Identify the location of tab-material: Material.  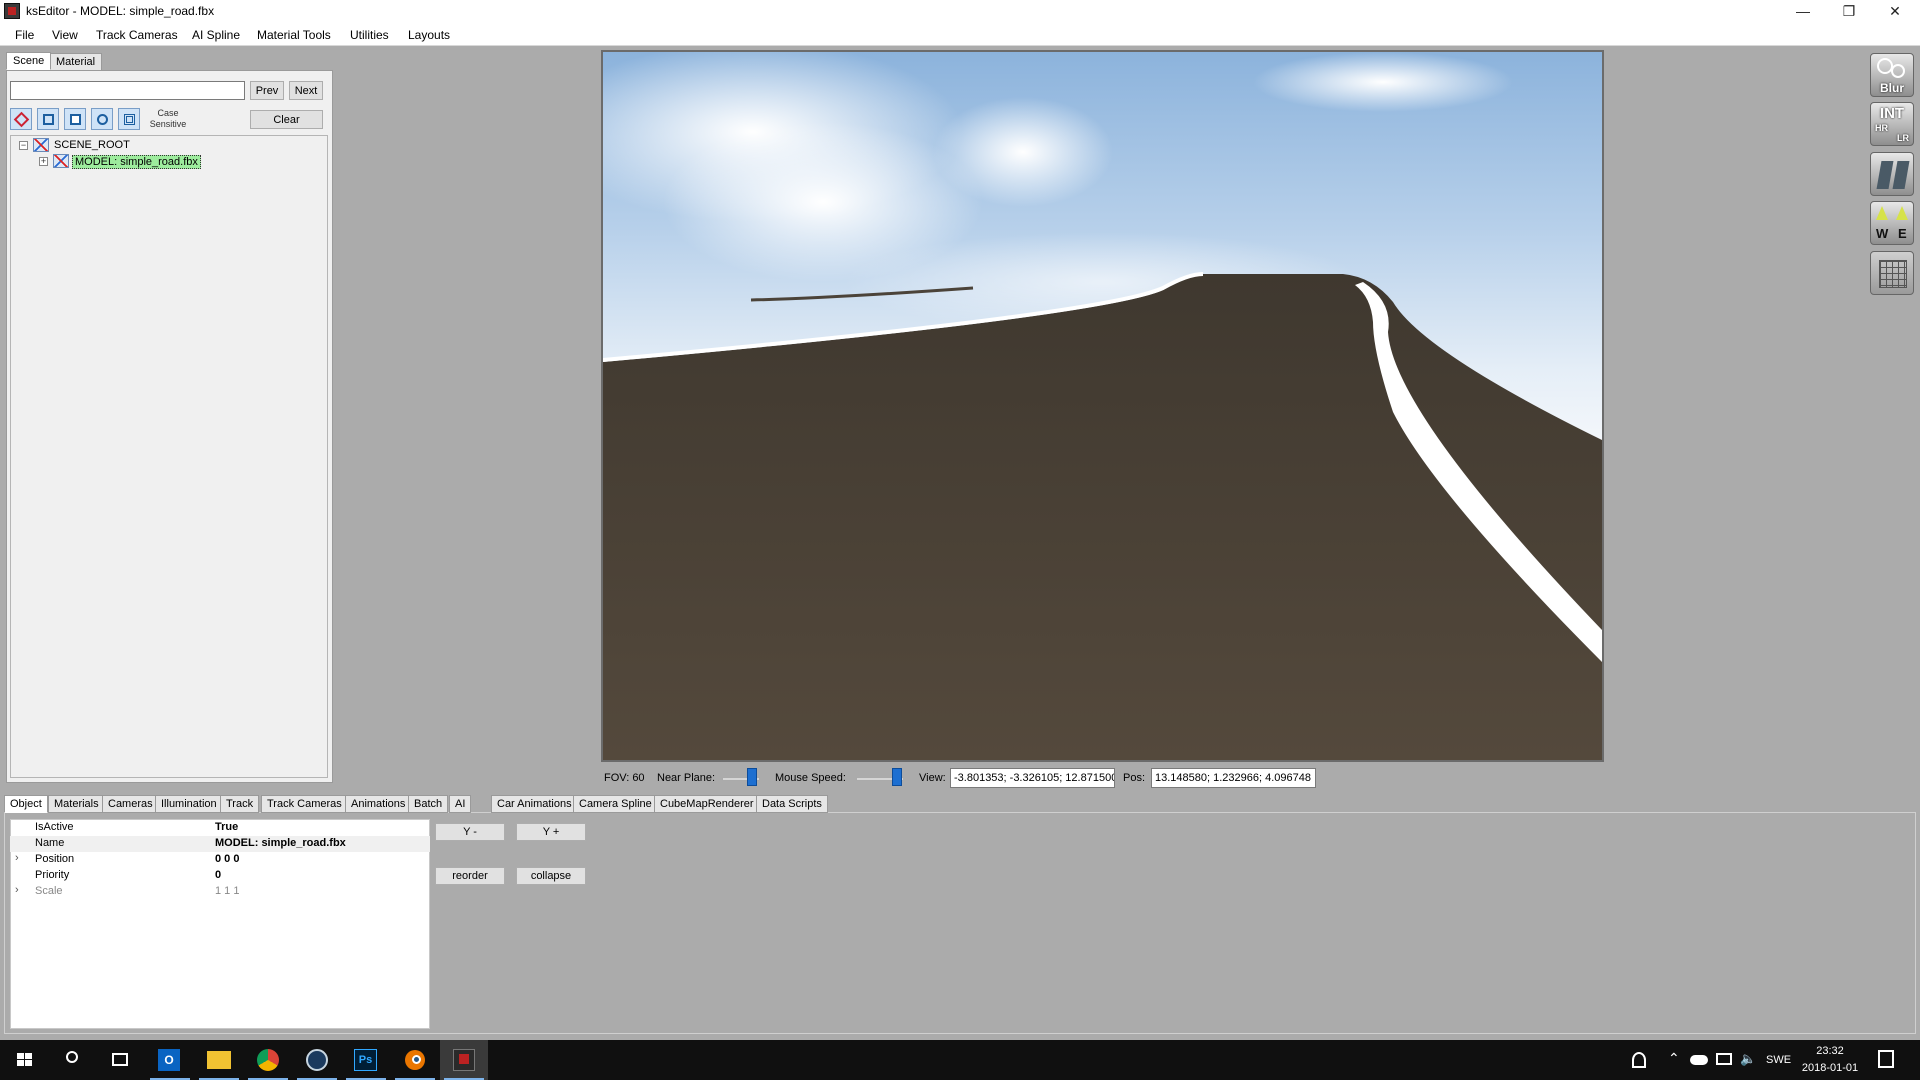
(76, 62).